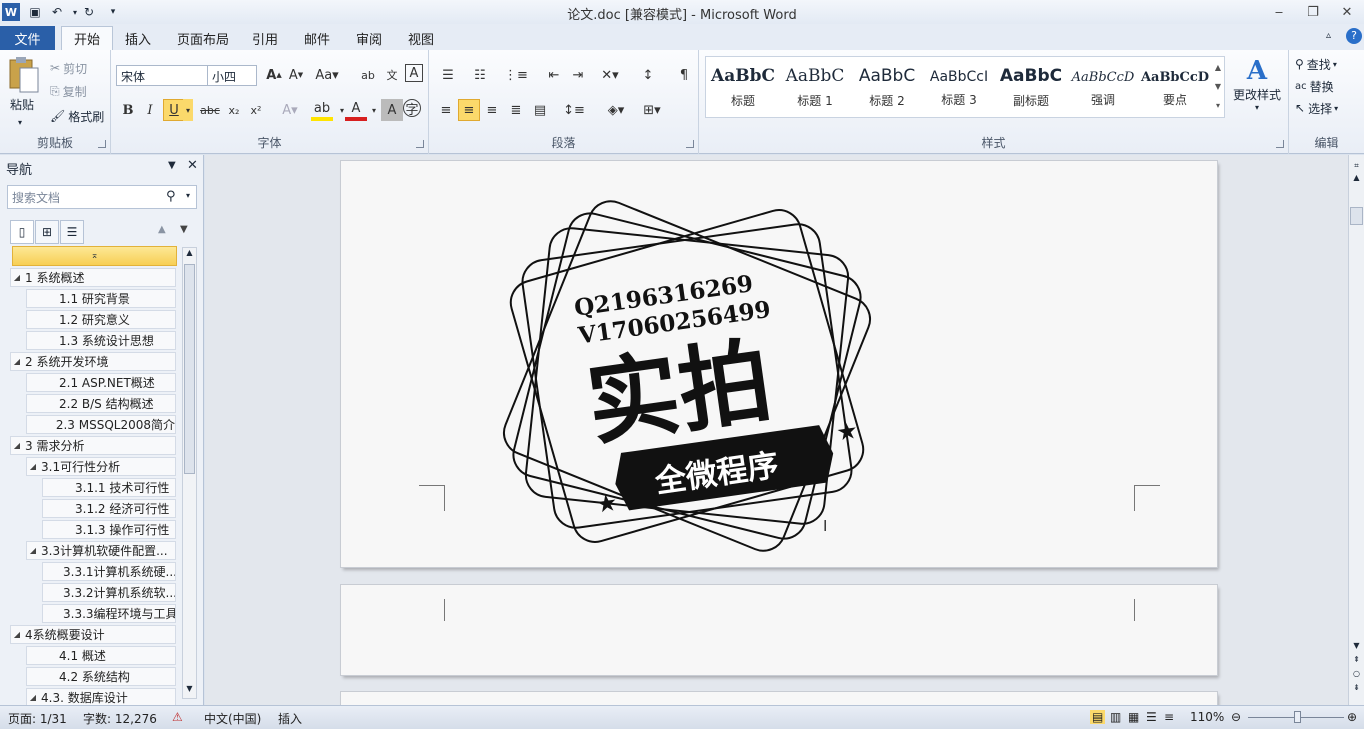 The height and width of the screenshot is (729, 1364). What do you see at coordinates (101, 466) in the screenshot?
I see `nav-outline-item: ◢ 3.1可行性分析` at bounding box center [101, 466].